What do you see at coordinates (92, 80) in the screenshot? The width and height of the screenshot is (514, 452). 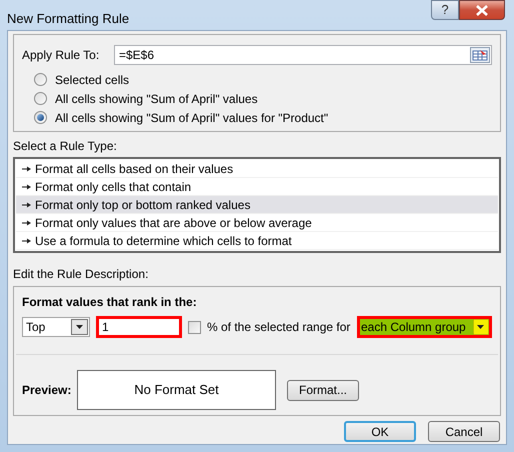 I see `radio-label: Selected cells` at bounding box center [92, 80].